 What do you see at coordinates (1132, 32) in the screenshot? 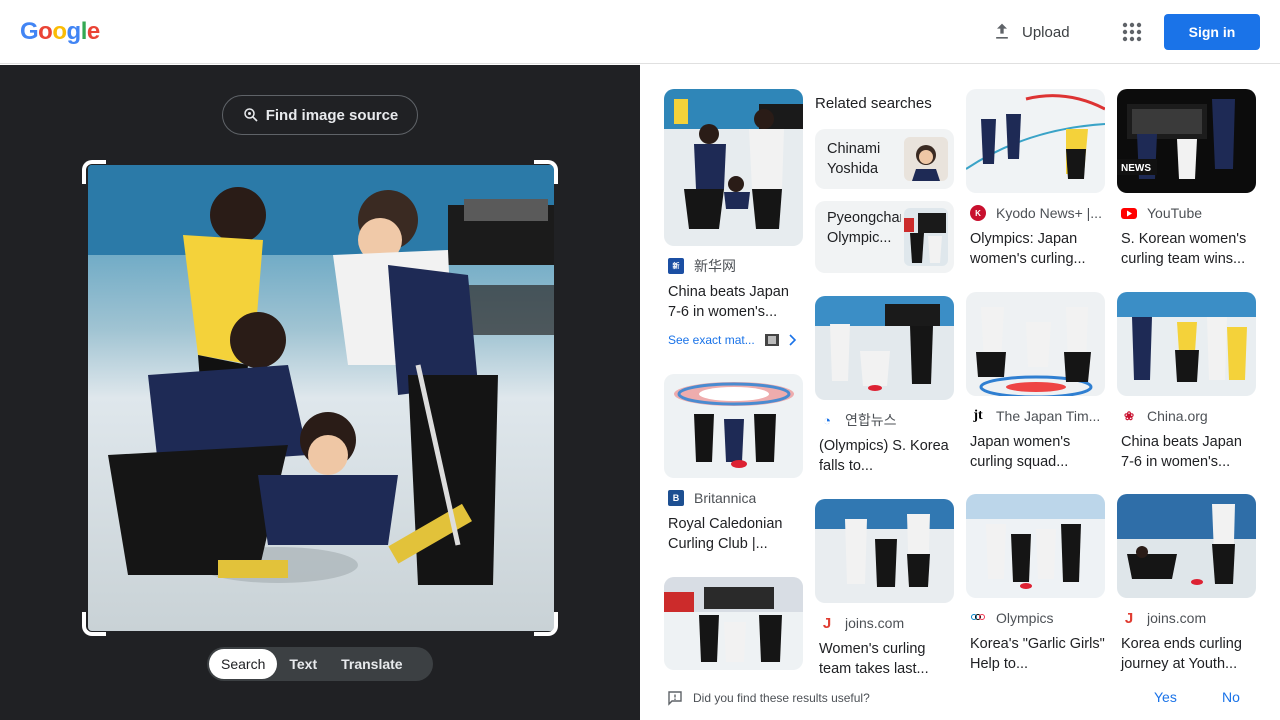
I see `apps-grid-icon` at bounding box center [1132, 32].